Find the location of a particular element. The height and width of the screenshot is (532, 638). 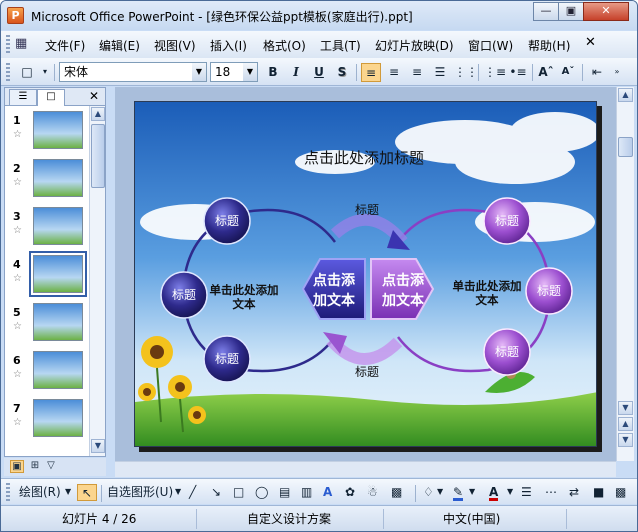

arrow-style-icon: ⇄ is located at coordinates (574, 492).